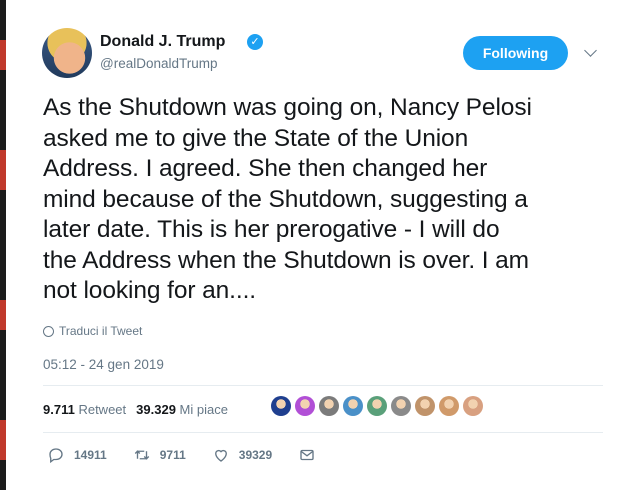 Image resolution: width=640 pixels, height=490 pixels. I want to click on retweet-button: 9711, so click(159, 455).